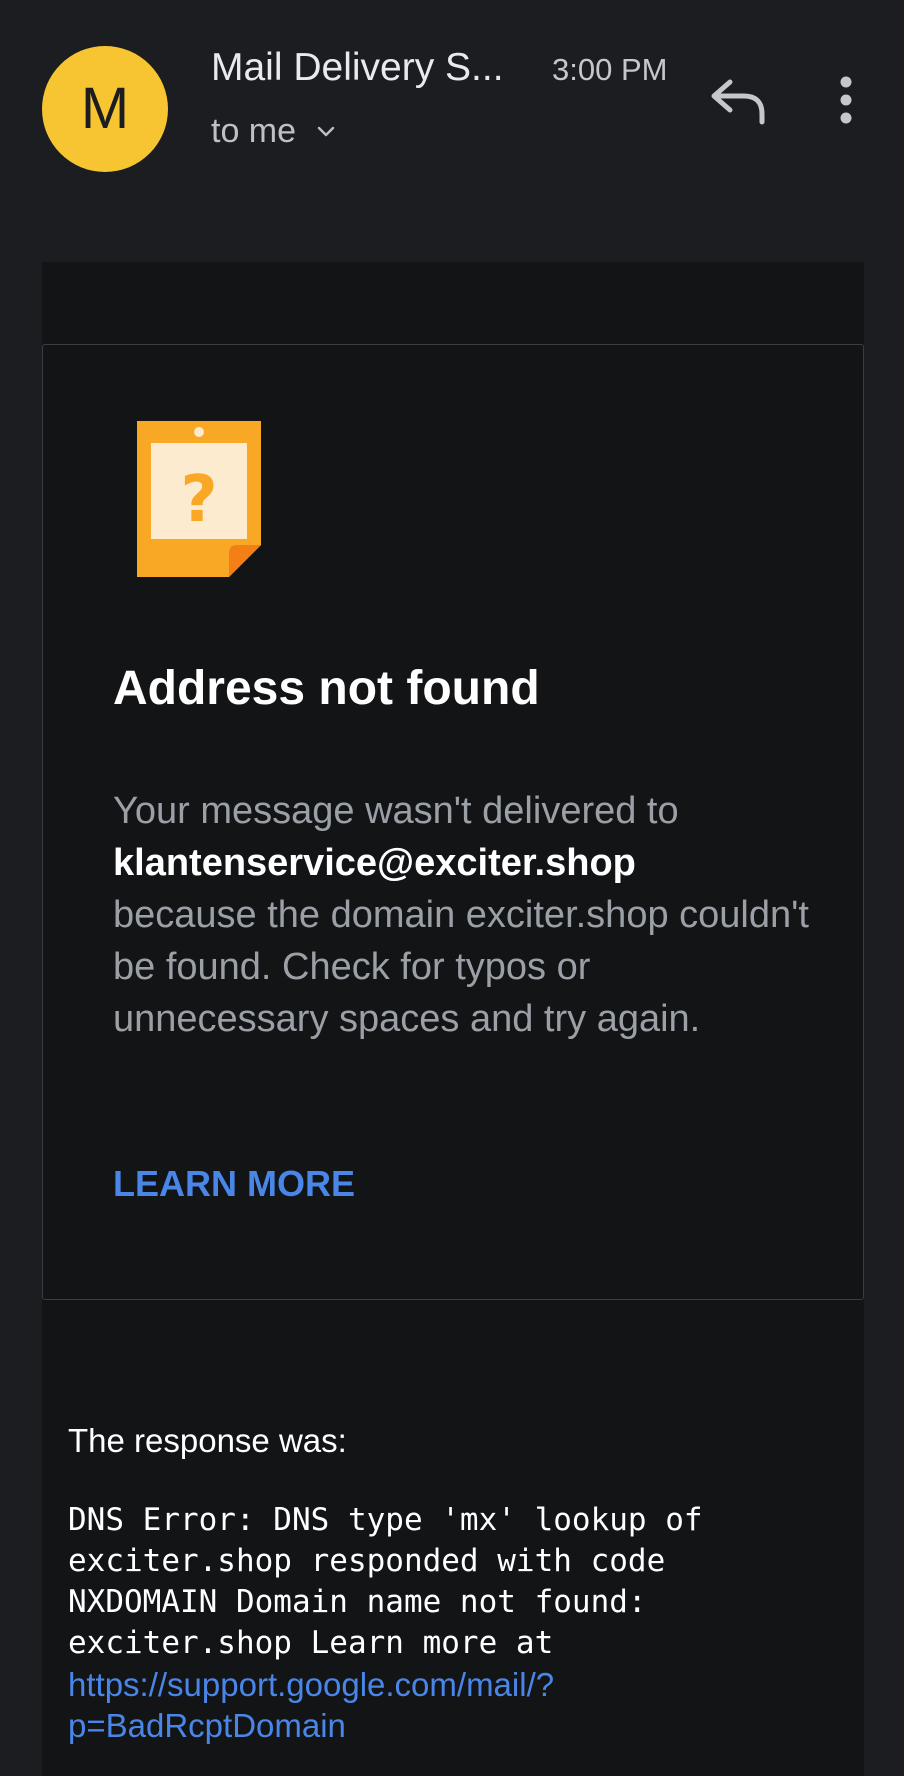 The image size is (904, 1776). I want to click on notice-title: Address not found, so click(326, 688).